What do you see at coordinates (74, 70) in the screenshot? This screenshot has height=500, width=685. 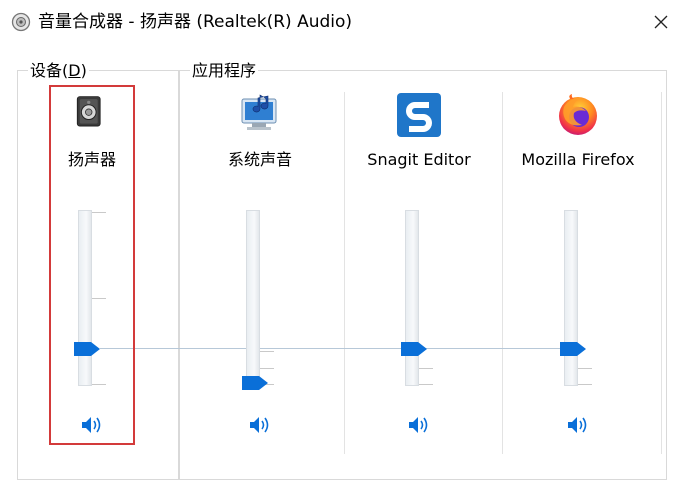 I see `devices-label-accesskey: D` at bounding box center [74, 70].